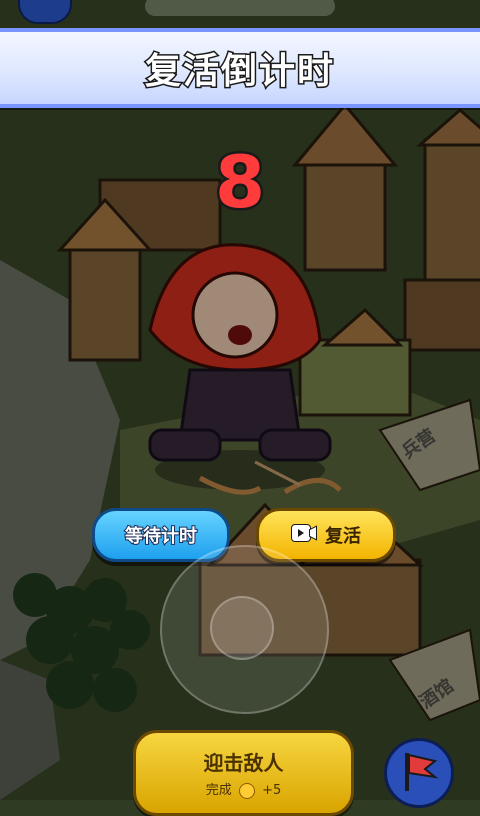 The height and width of the screenshot is (816, 480). Describe the element at coordinates (240, 8) in the screenshot. I see `top-status-pill` at that location.